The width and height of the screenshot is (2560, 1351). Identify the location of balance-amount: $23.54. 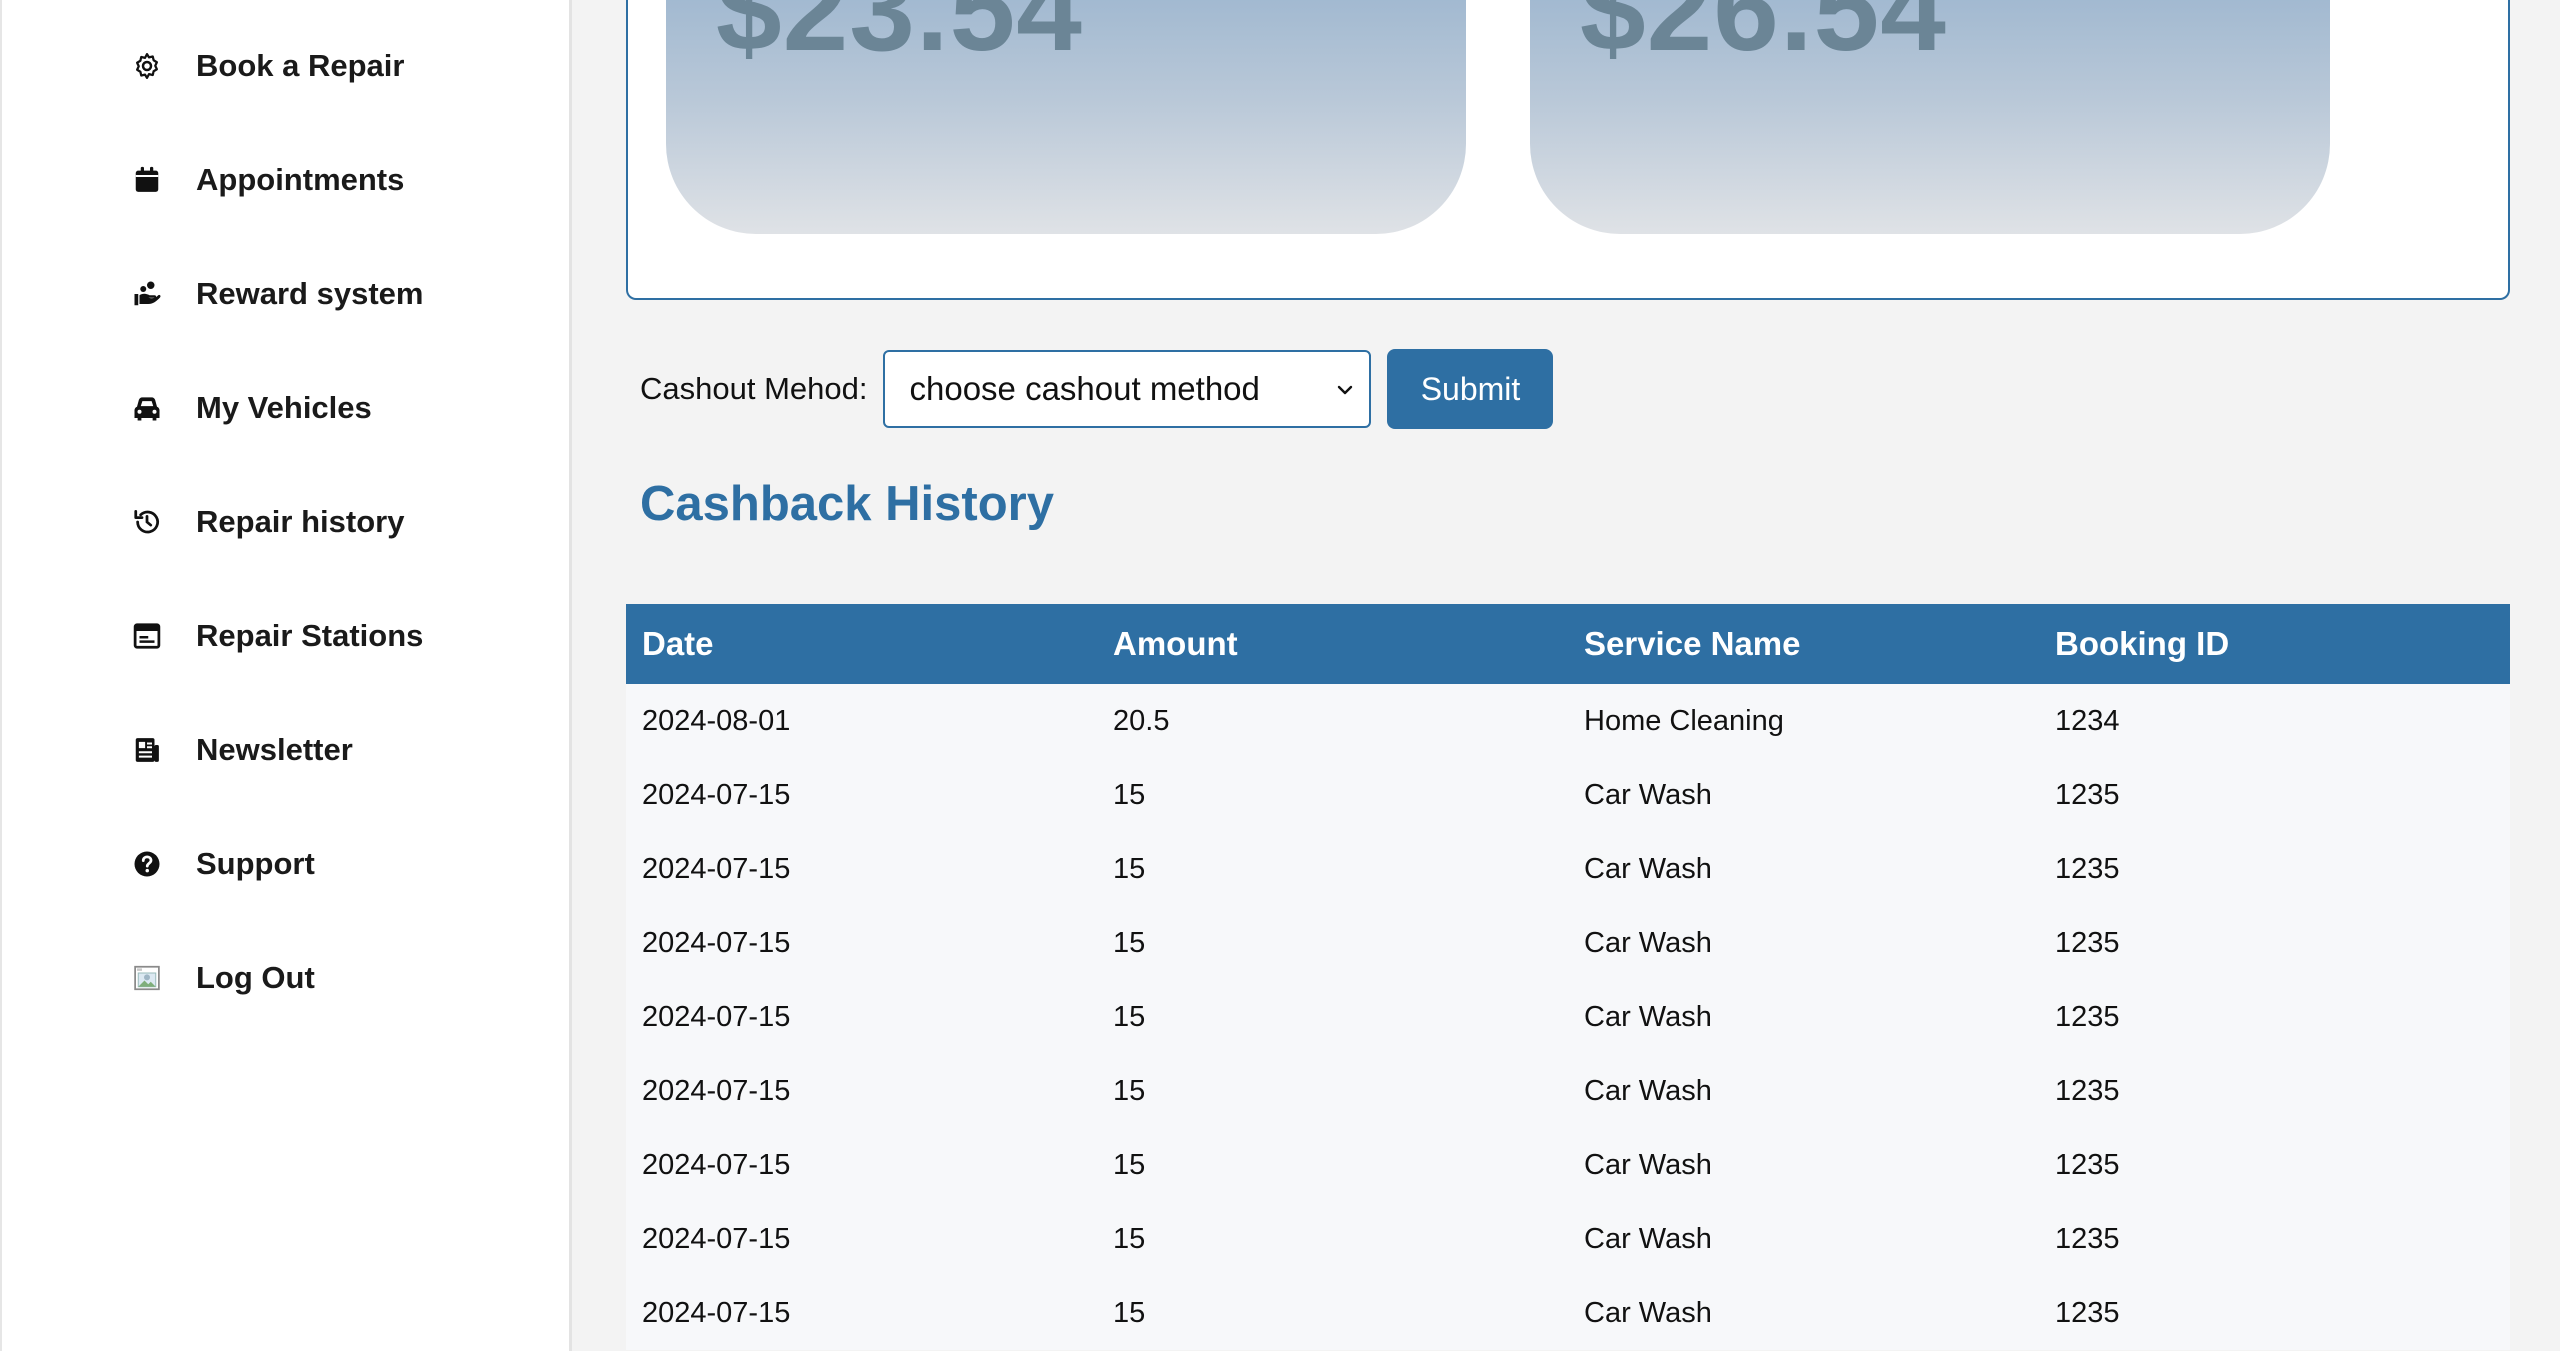
(899, 38).